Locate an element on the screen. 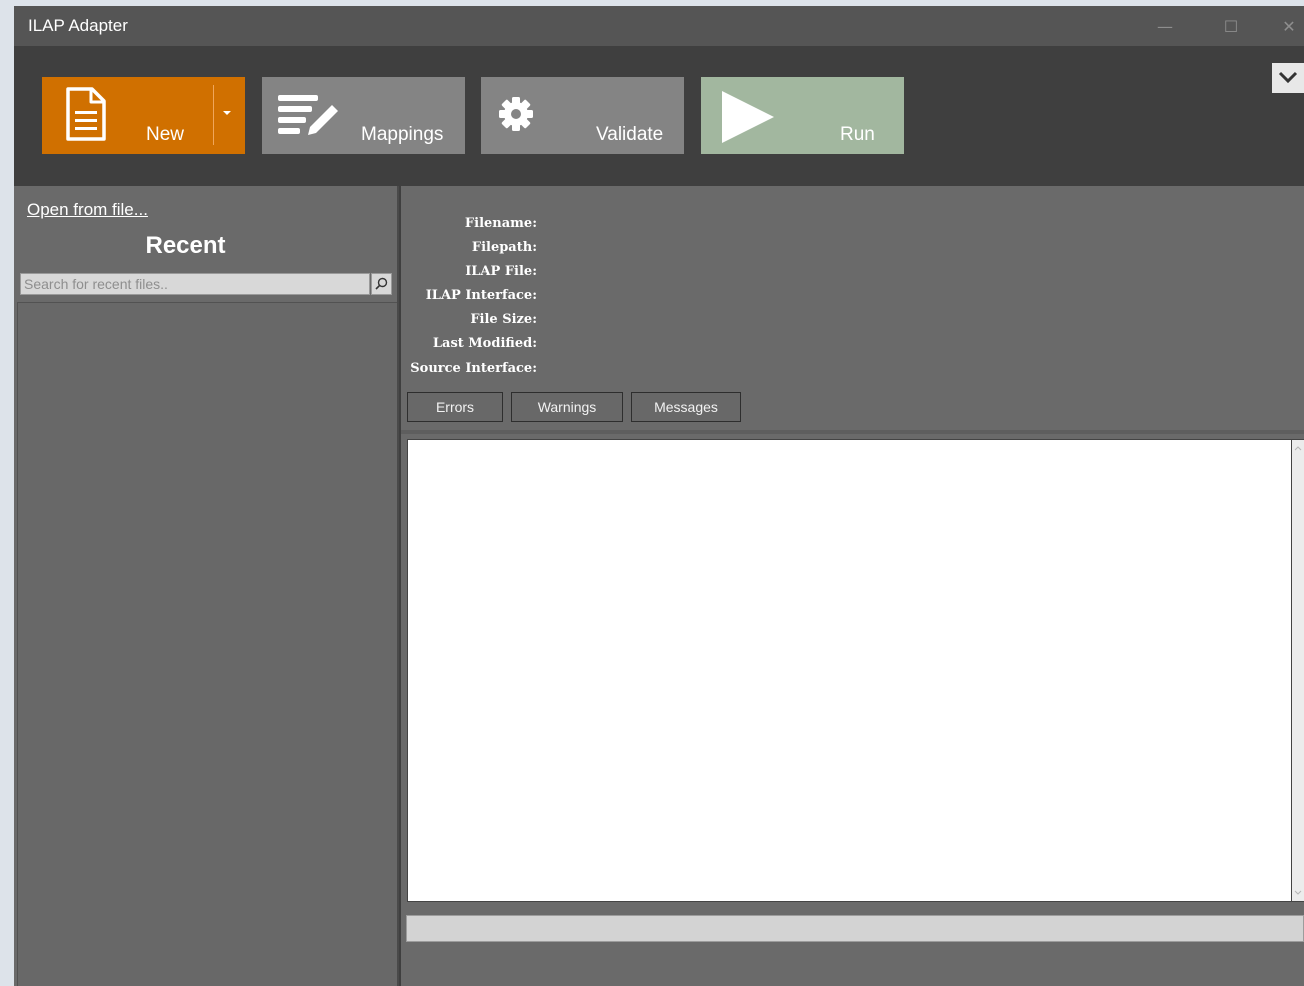 The height and width of the screenshot is (986, 1304). mappings-label: Mappings is located at coordinates (402, 134).